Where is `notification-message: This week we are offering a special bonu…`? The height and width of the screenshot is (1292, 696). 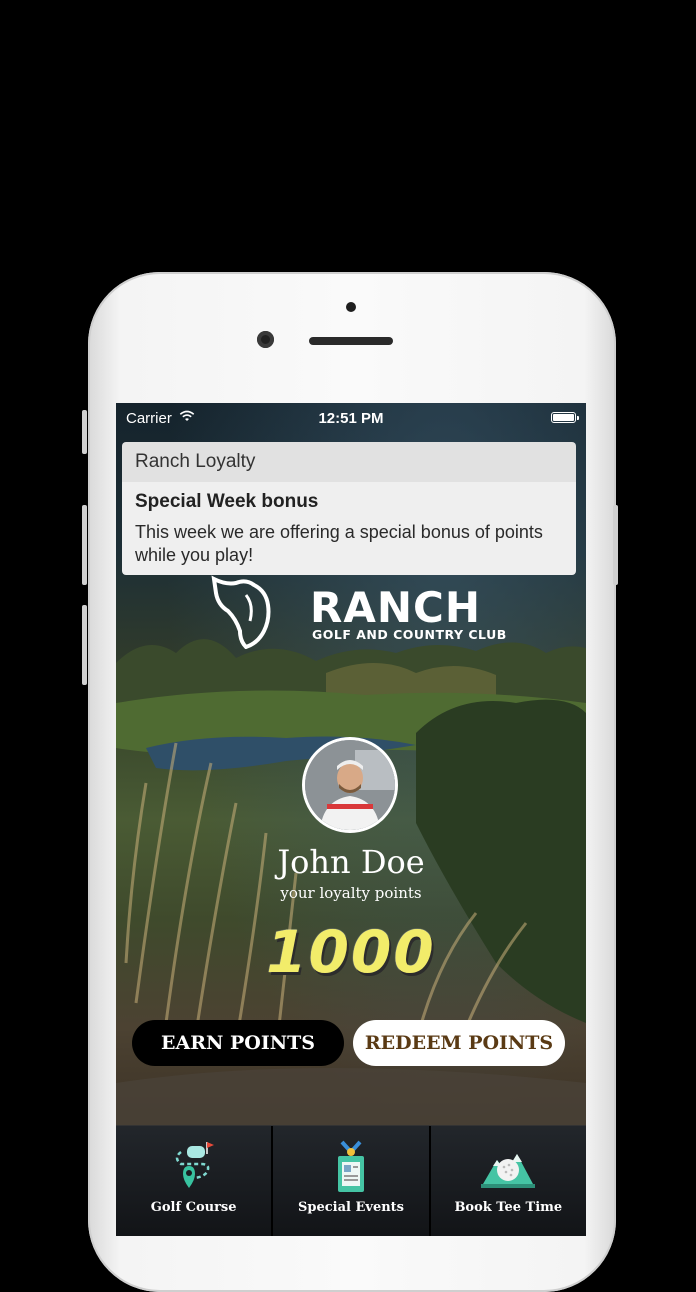
notification-message: This week we are offering a special bonu… is located at coordinates (339, 543).